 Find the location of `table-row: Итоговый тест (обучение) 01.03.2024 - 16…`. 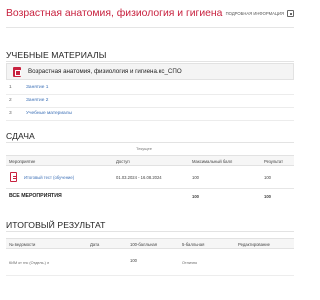

table-row: Итоговый тест (обучение) 01.03.2024 - 16… is located at coordinates (150, 178).